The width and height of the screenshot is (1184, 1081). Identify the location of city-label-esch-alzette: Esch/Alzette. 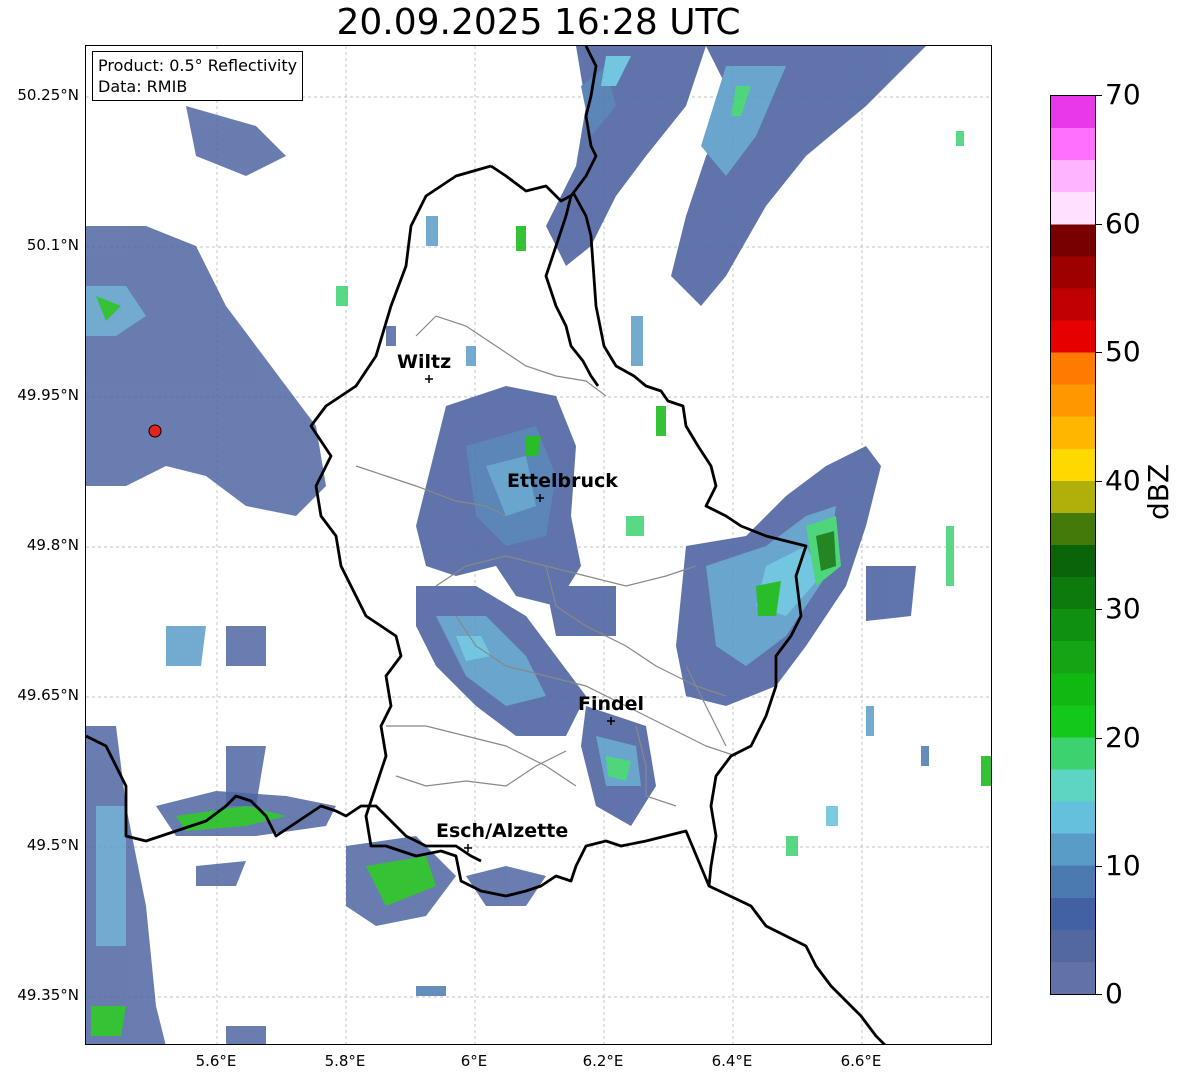
(502, 831).